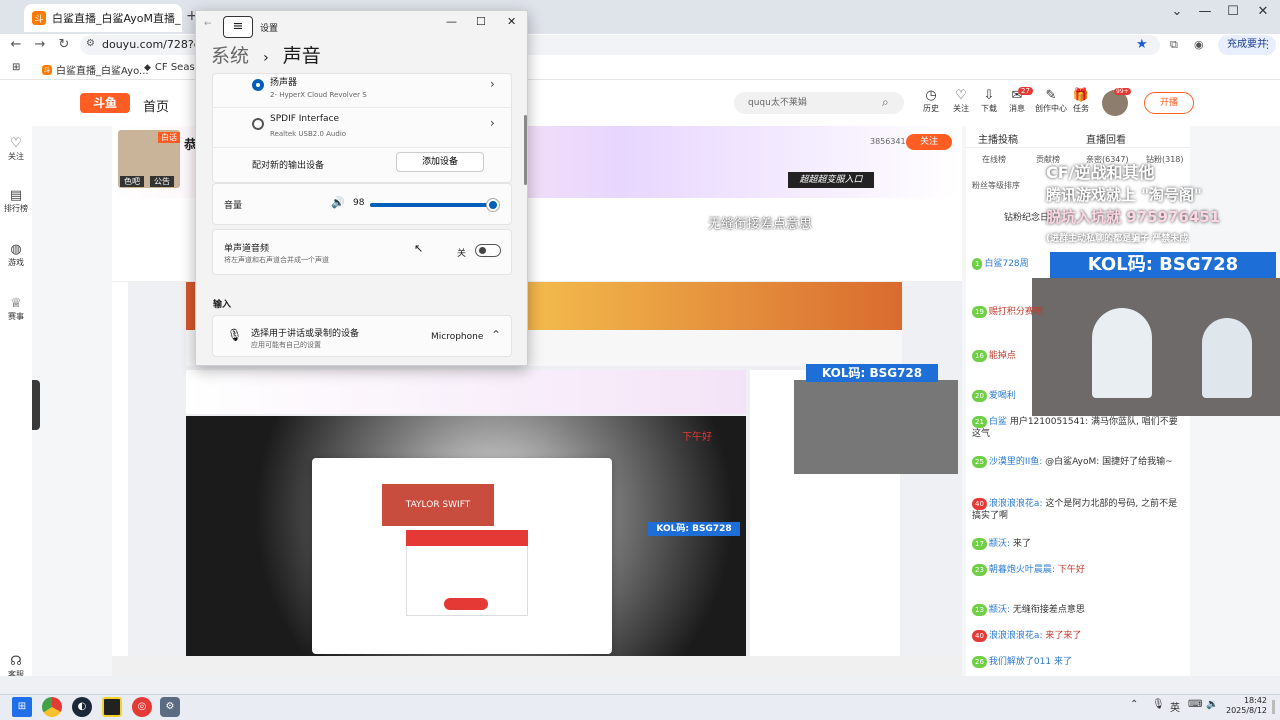 This screenshot has height=720, width=1280. What do you see at coordinates (1247, 710) in the screenshot?
I see `clock-date: 2025/8/12` at bounding box center [1247, 710].